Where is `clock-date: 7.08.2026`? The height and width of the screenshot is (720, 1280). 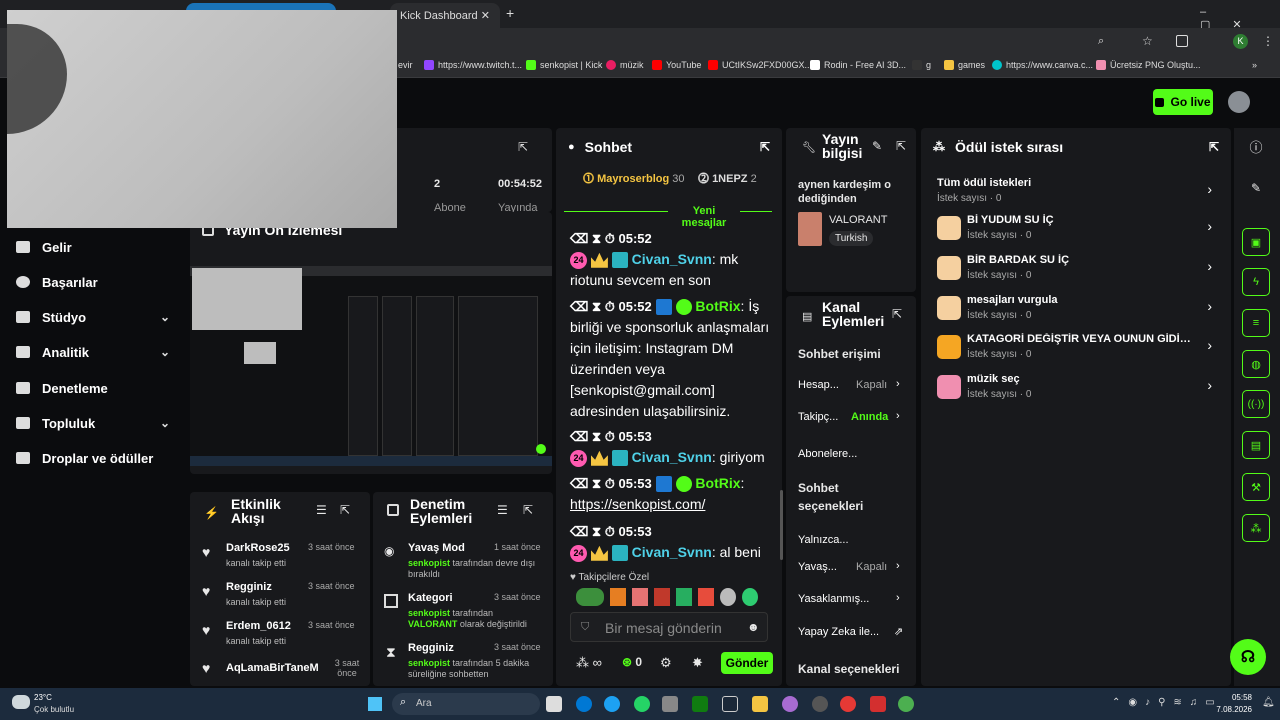
clock-date: 7.08.2026 is located at coordinates (1229, 709).